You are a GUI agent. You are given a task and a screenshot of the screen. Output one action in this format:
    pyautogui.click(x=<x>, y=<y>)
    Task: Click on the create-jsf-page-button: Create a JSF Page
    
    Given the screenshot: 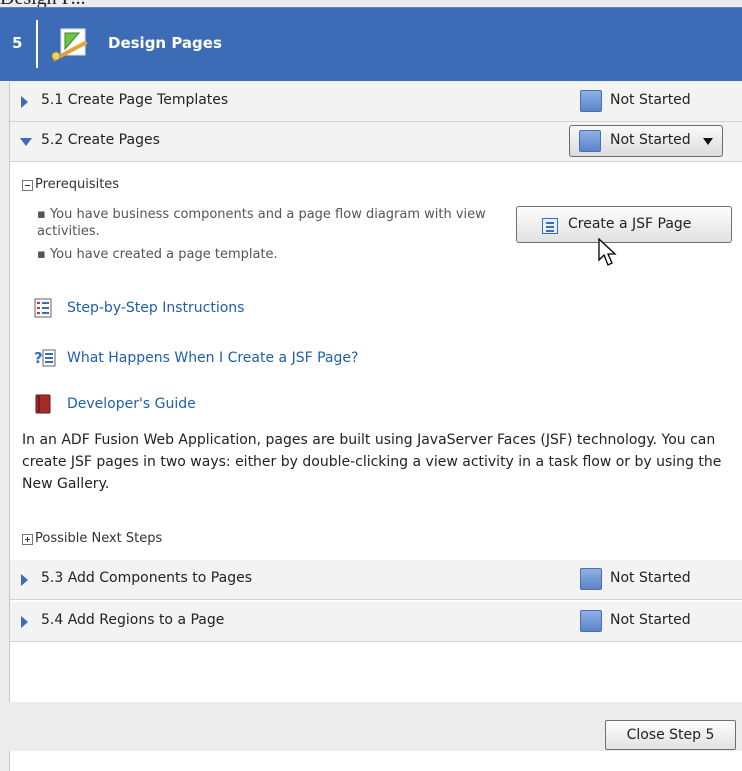 What is the action you would take?
    pyautogui.click(x=624, y=224)
    